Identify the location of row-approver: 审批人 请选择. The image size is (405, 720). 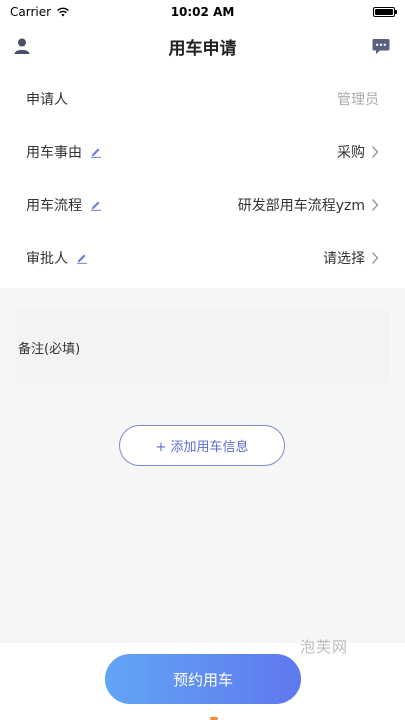
(202, 257).